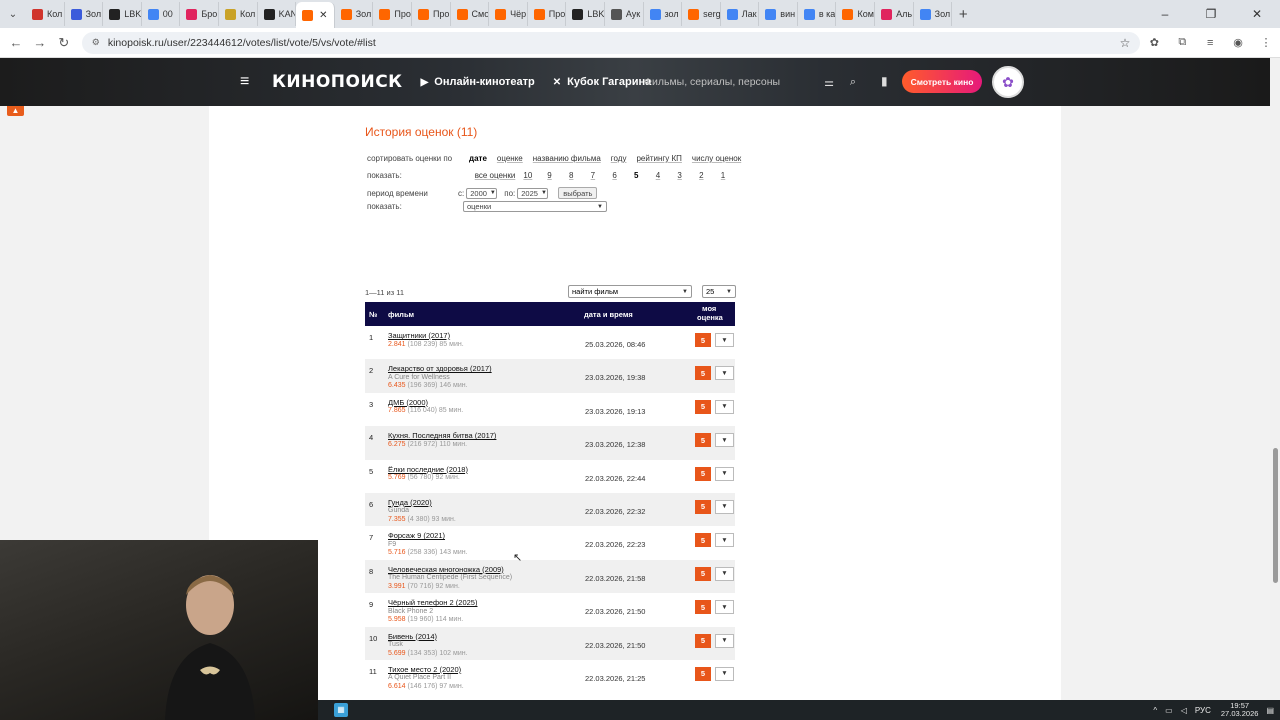 Image resolution: width=1280 pixels, height=720 pixels. What do you see at coordinates (702, 175) in the screenshot?
I see `rating-filter-link: 2` at bounding box center [702, 175].